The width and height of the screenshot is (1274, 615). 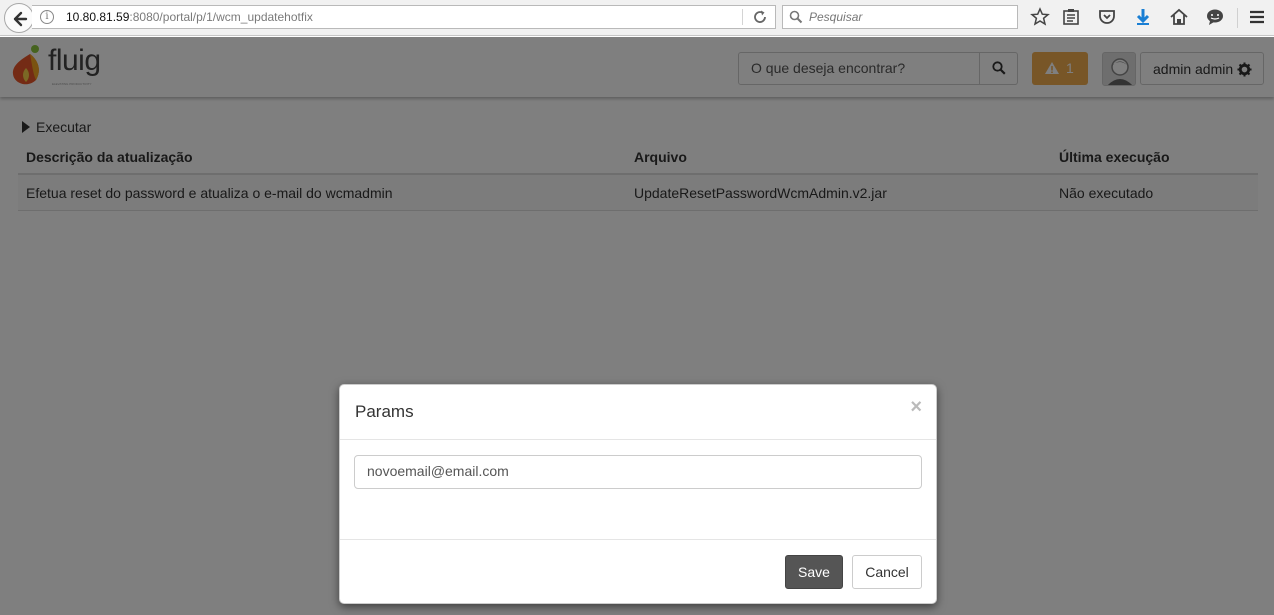 I want to click on reading-list-icon, so click(x=1071, y=17).